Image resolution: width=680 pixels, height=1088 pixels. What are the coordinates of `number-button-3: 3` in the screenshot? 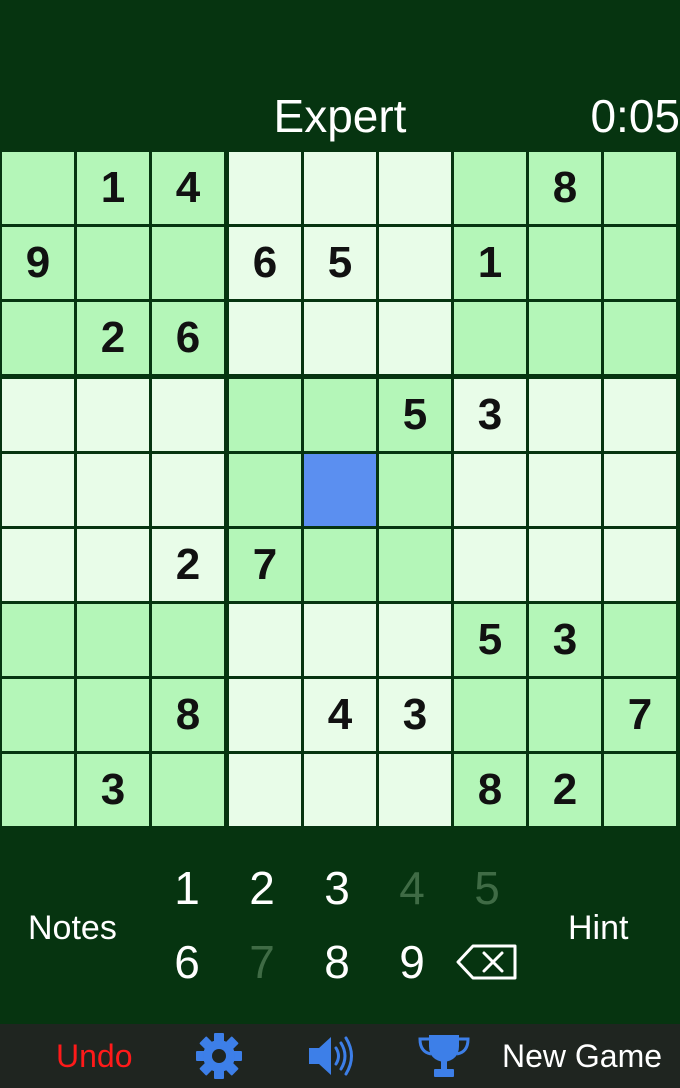 It's located at (337, 888).